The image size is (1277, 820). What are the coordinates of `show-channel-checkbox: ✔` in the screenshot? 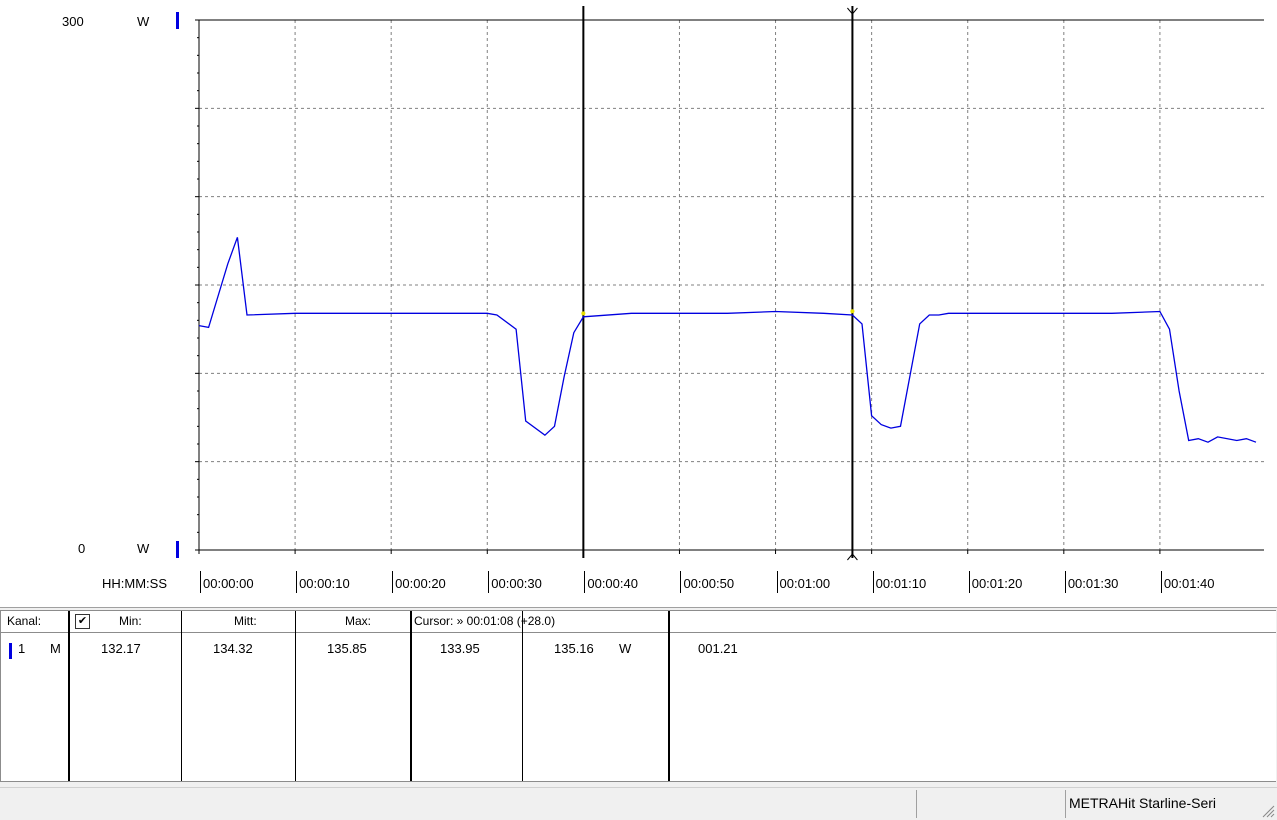 It's located at (82, 621).